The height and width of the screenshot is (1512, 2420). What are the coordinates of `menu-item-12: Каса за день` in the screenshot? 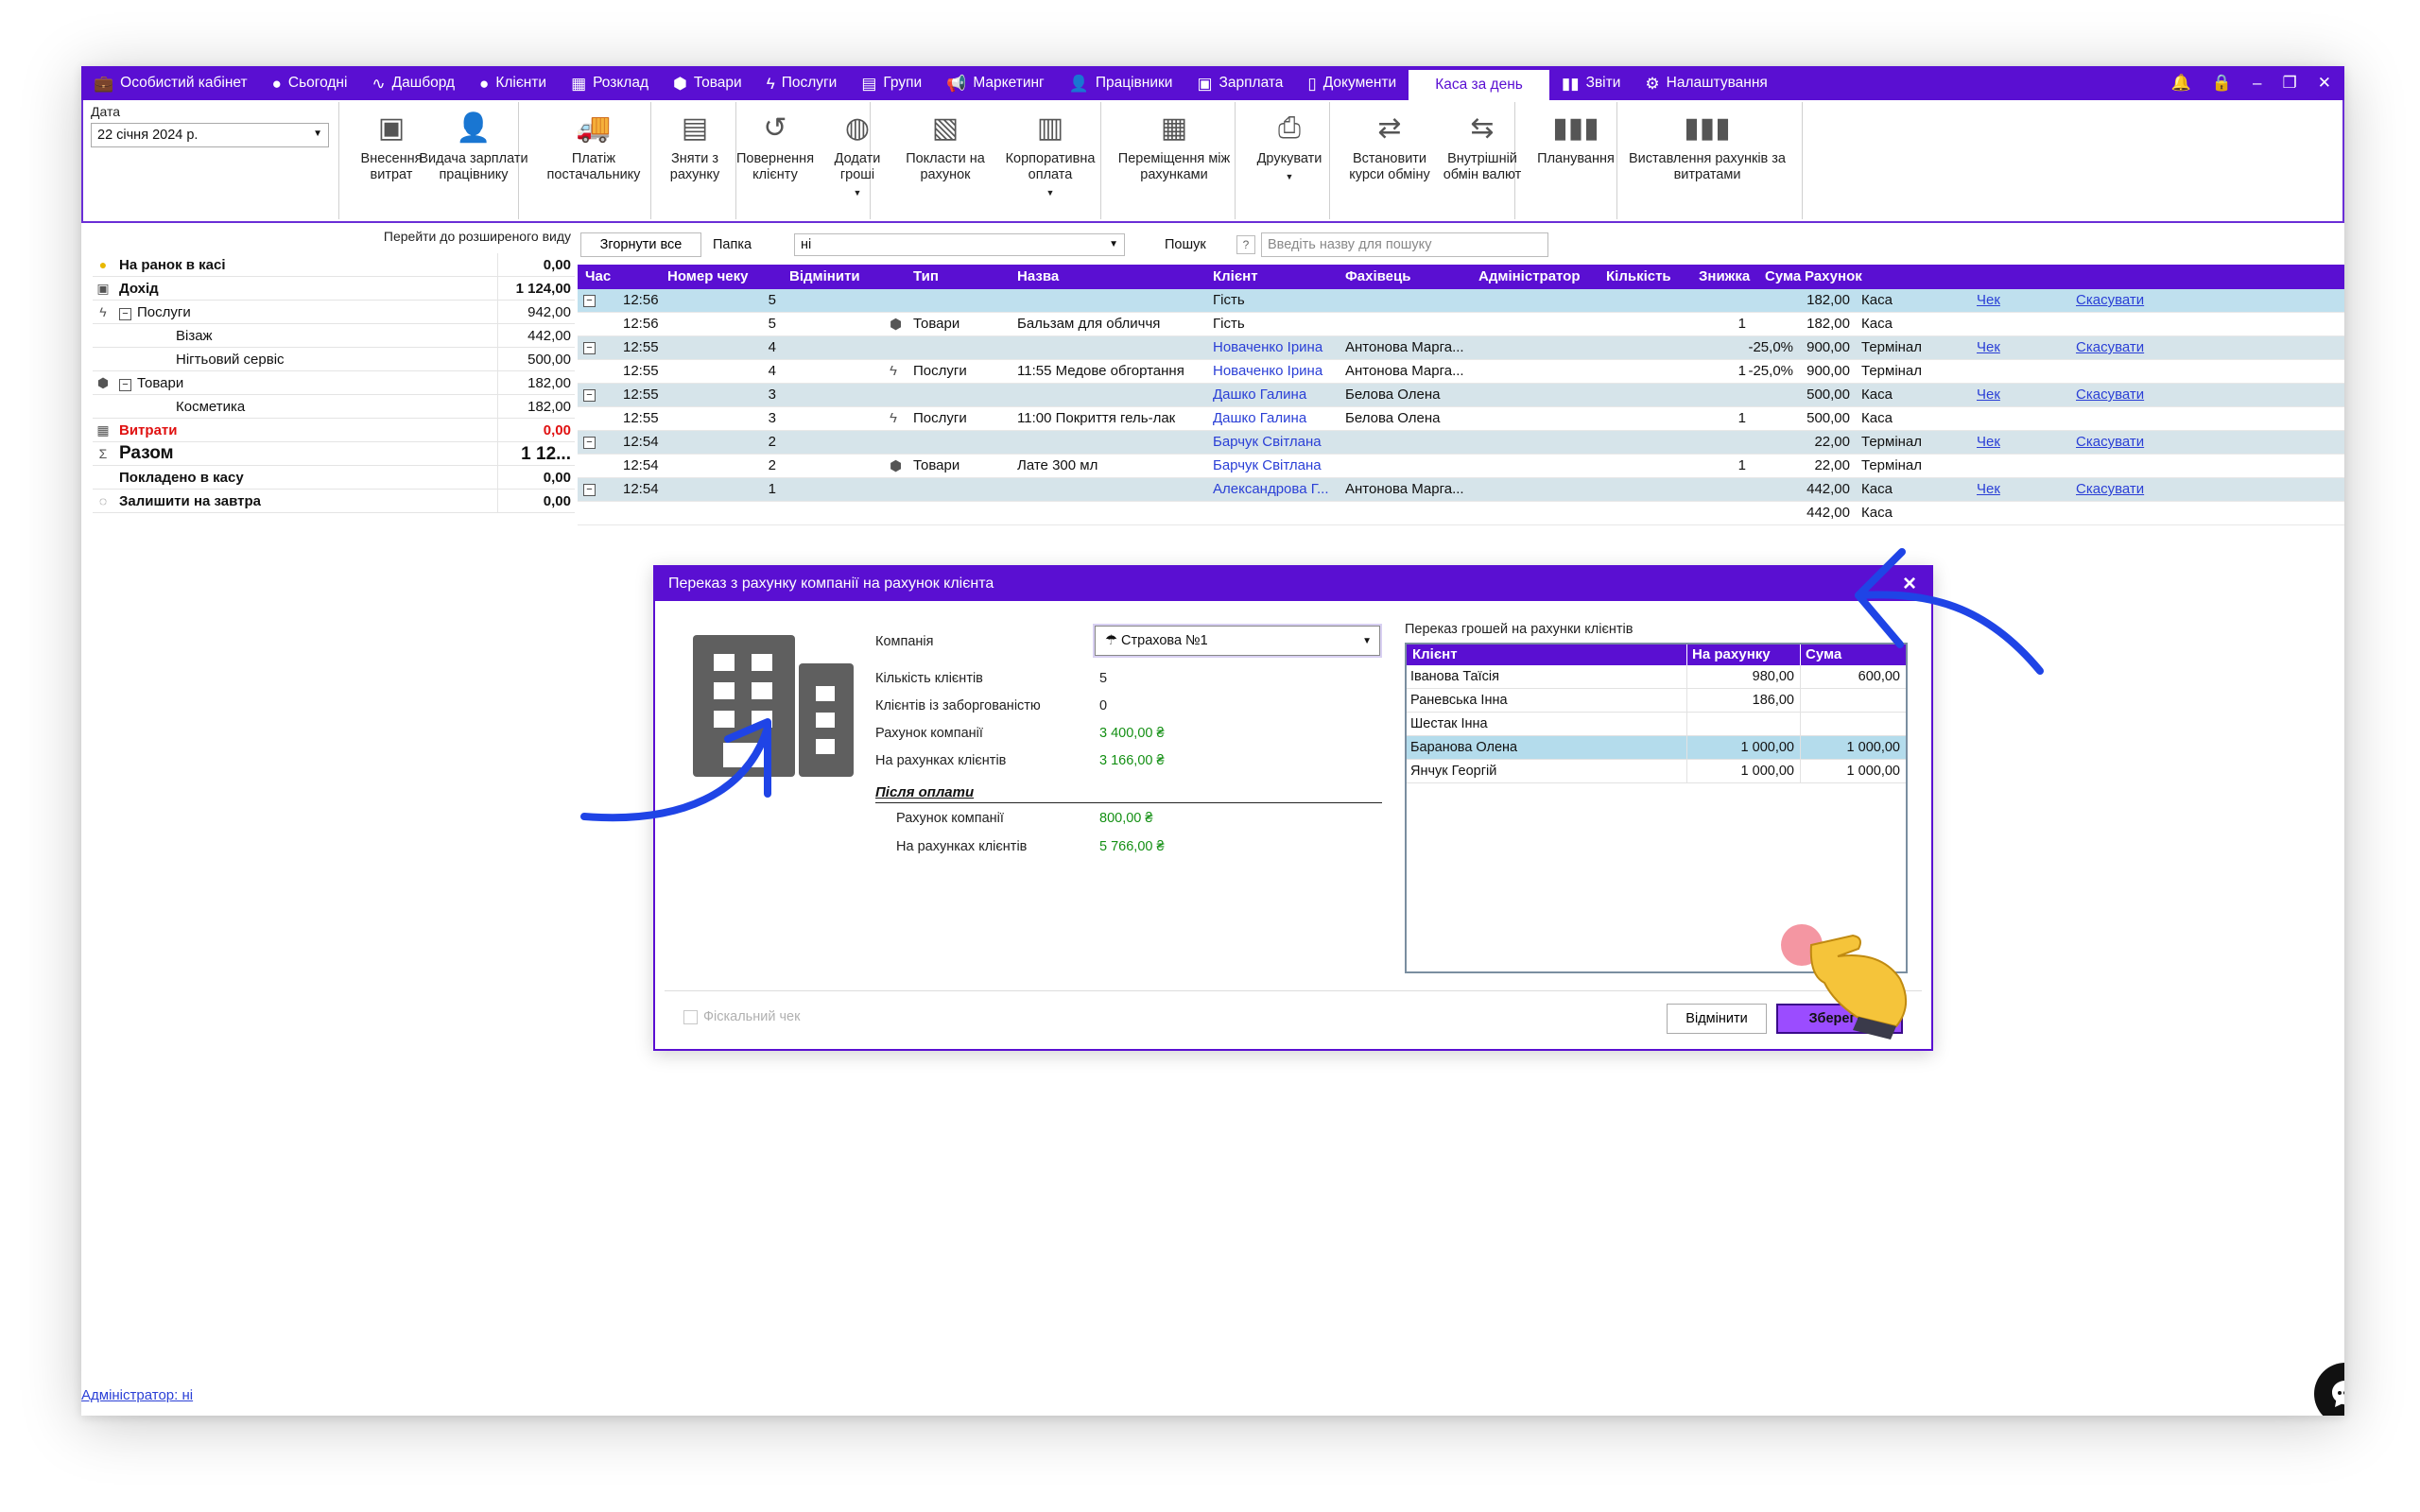 It's located at (1479, 85).